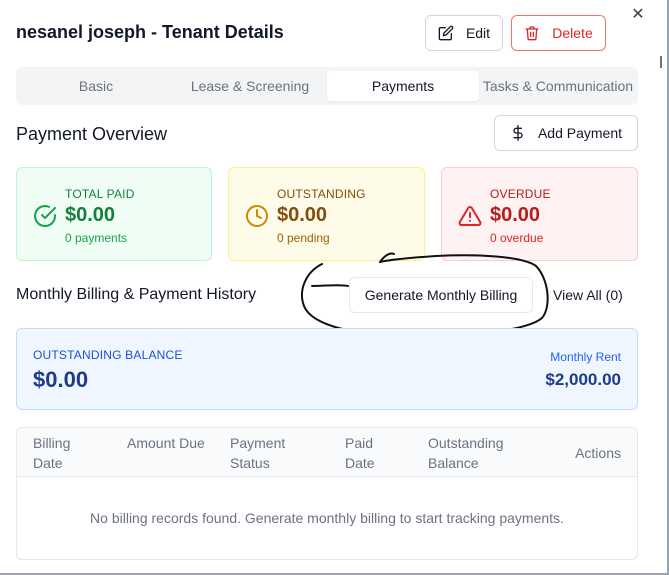 The height and width of the screenshot is (575, 669). What do you see at coordinates (520, 194) in the screenshot?
I see `overdue-label: OVERDUE` at bounding box center [520, 194].